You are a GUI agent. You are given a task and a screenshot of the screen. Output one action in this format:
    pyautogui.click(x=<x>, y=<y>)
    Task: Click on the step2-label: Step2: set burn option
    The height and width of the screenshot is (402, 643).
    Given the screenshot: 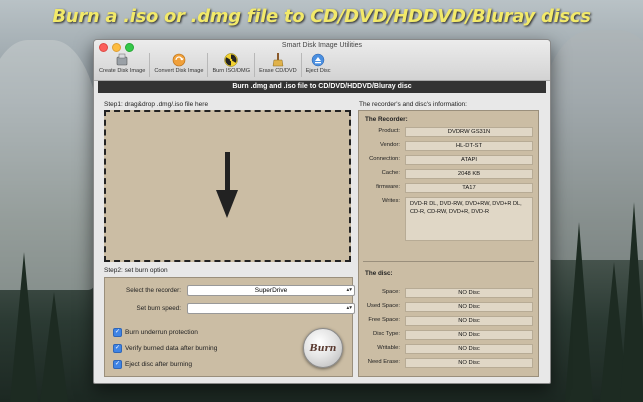 What is the action you would take?
    pyautogui.click(x=136, y=270)
    